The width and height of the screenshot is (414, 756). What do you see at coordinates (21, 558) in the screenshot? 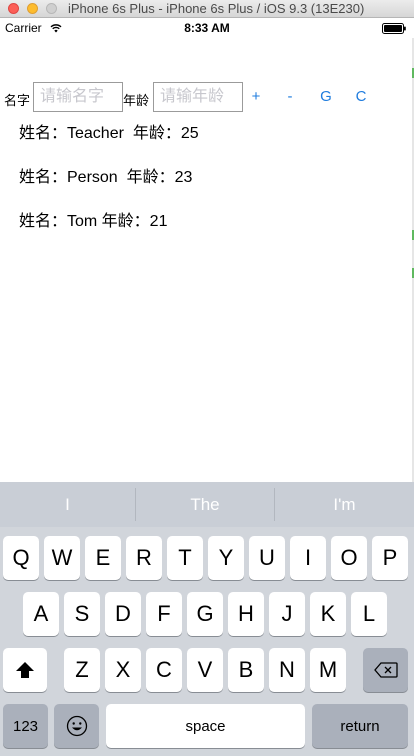
I see `key-q: Q` at bounding box center [21, 558].